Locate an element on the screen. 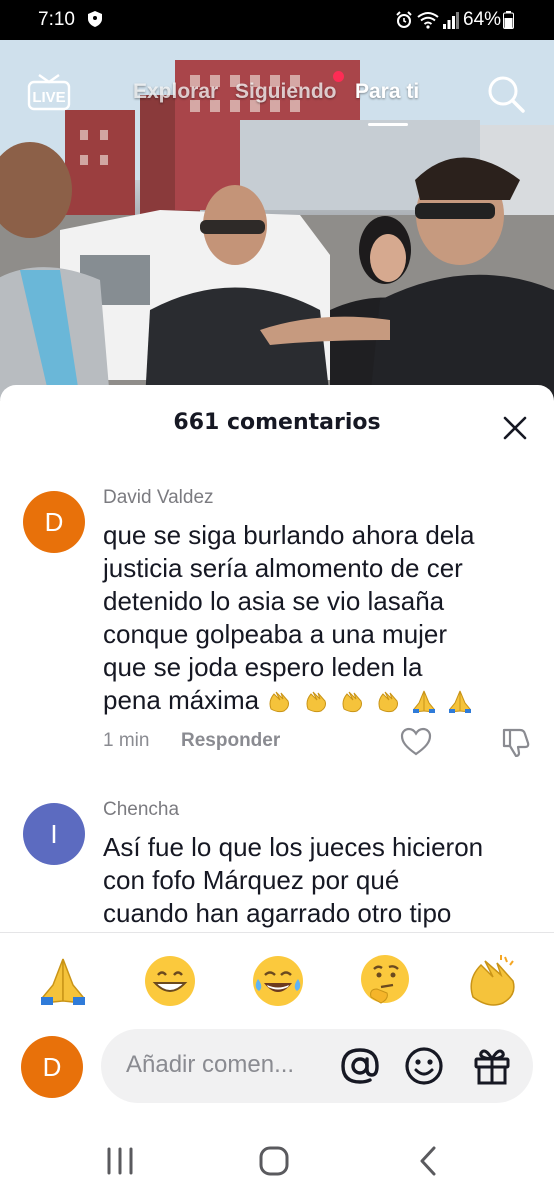  status-bar: 7:10 64% is located at coordinates (277, 20).